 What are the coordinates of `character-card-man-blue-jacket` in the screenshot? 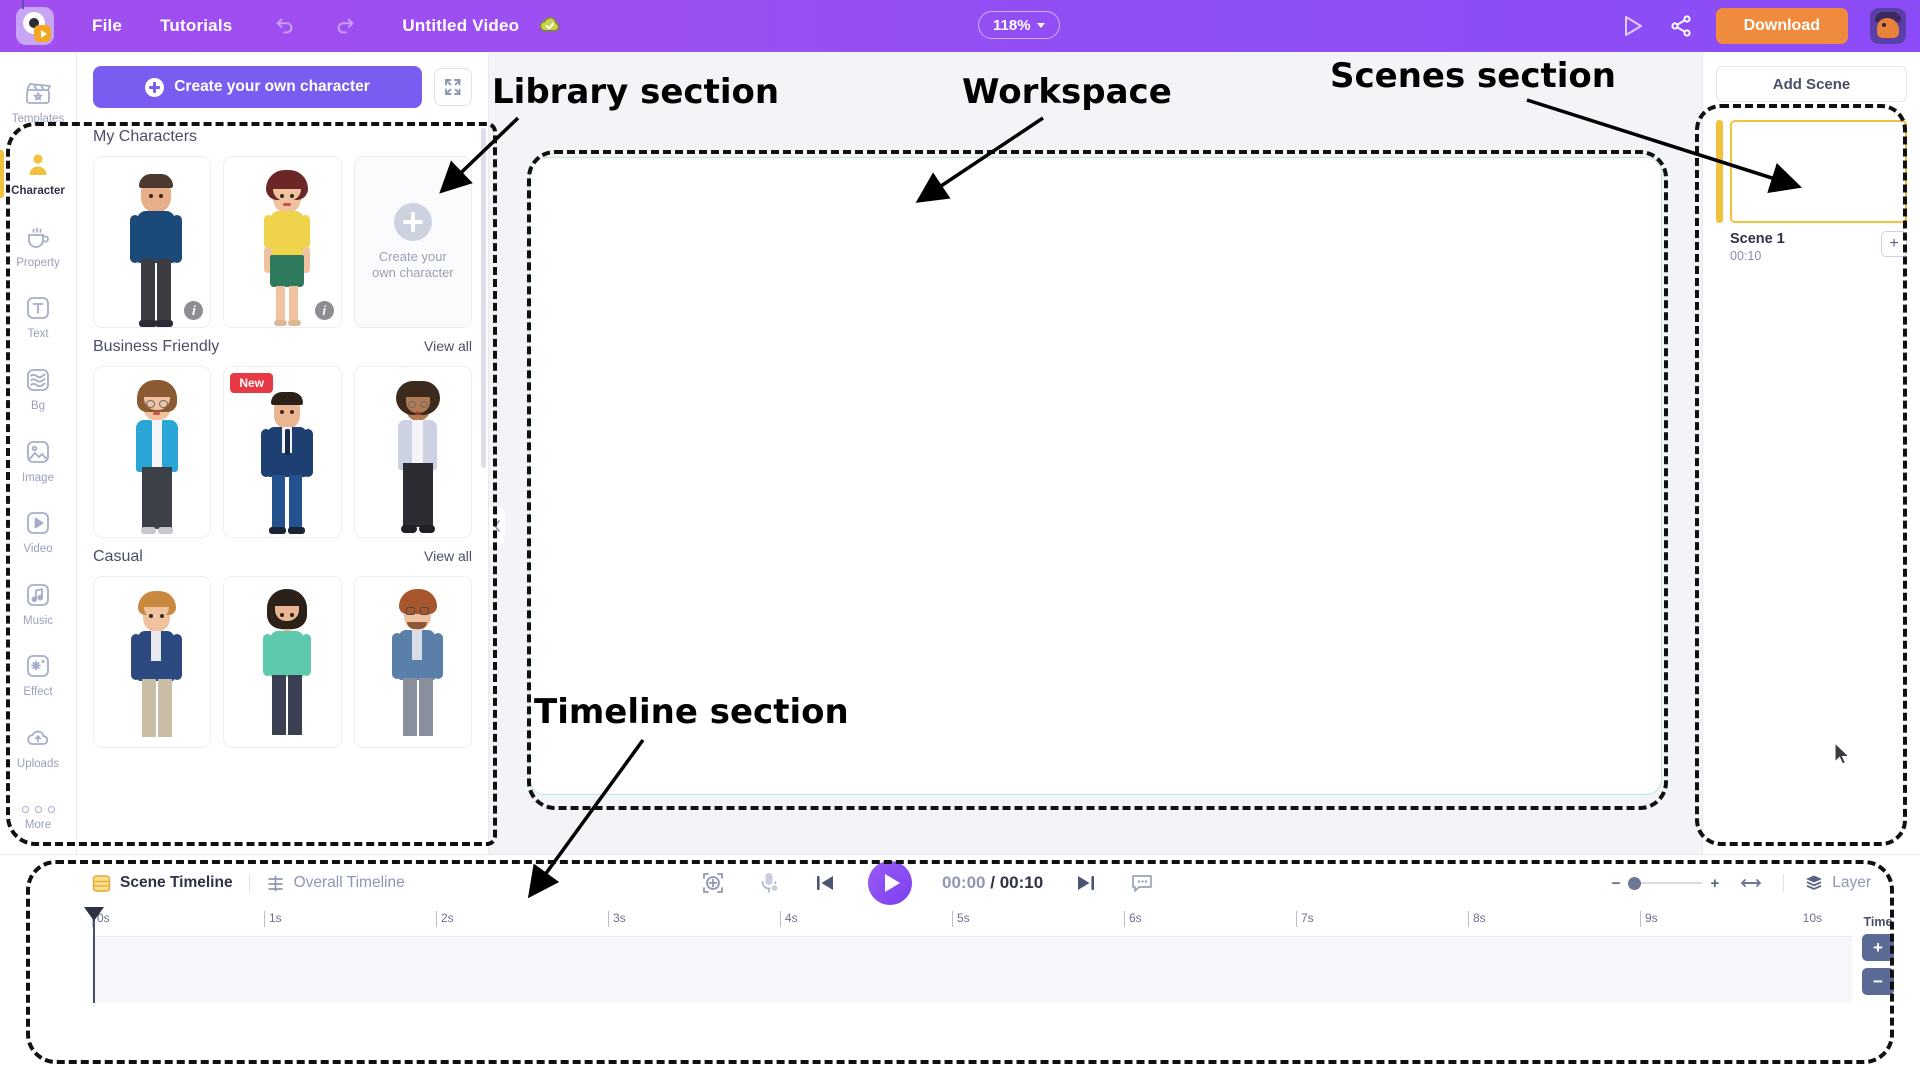 It's located at (152, 662).